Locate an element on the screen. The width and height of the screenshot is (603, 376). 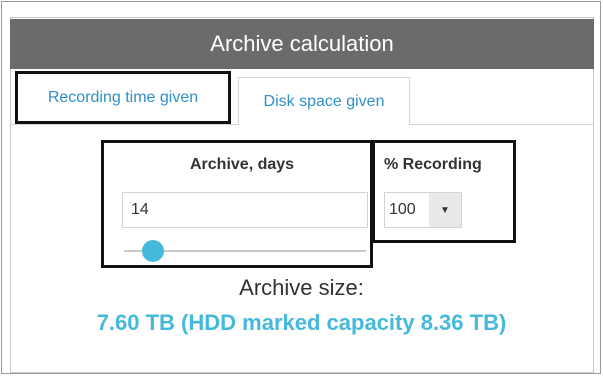
tab-disk-space-given: Disk space given is located at coordinates (324, 101).